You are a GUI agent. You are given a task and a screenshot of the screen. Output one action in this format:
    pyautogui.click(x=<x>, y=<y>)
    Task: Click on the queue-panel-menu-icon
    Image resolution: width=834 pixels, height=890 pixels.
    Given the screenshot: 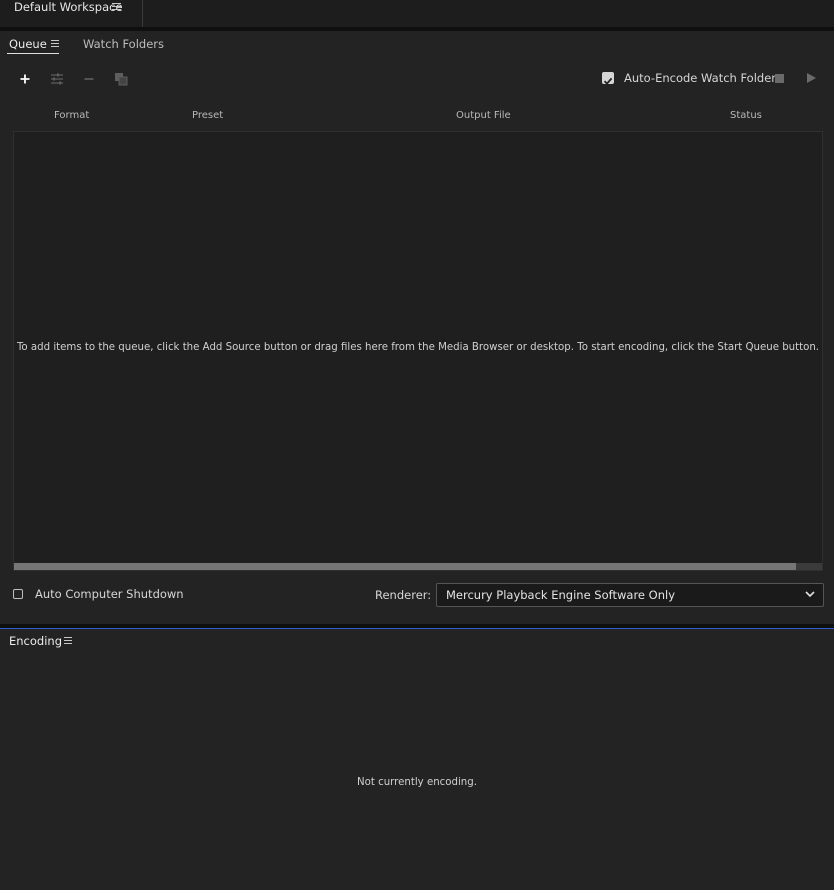 What is the action you would take?
    pyautogui.click(x=55, y=44)
    